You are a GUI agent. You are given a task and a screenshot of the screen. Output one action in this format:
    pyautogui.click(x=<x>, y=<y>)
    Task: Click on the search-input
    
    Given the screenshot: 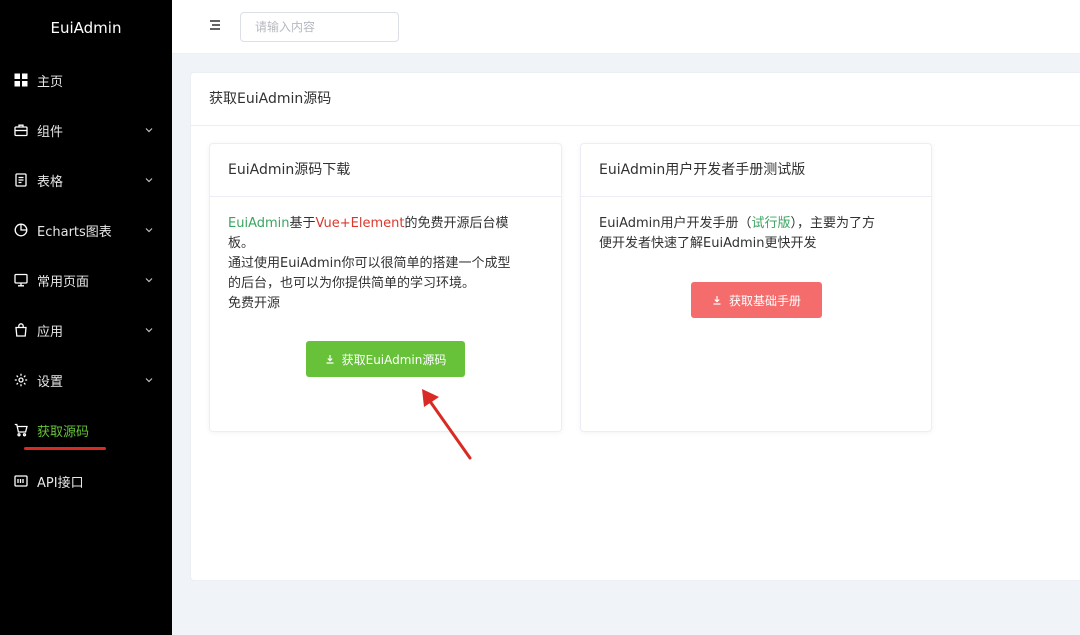 What is the action you would take?
    pyautogui.click(x=319, y=27)
    